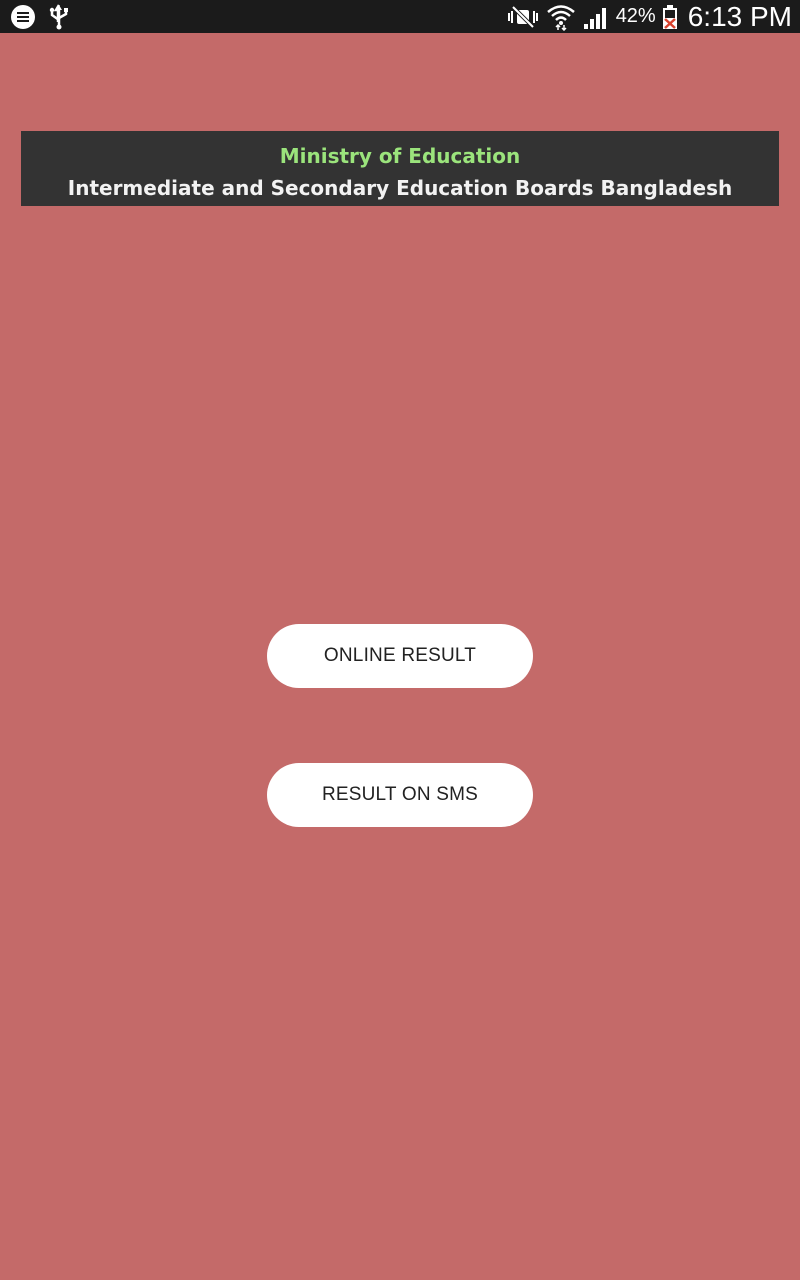 This screenshot has width=800, height=1280. Describe the element at coordinates (40, 17) in the screenshot. I see `status-bar-notifications` at that location.